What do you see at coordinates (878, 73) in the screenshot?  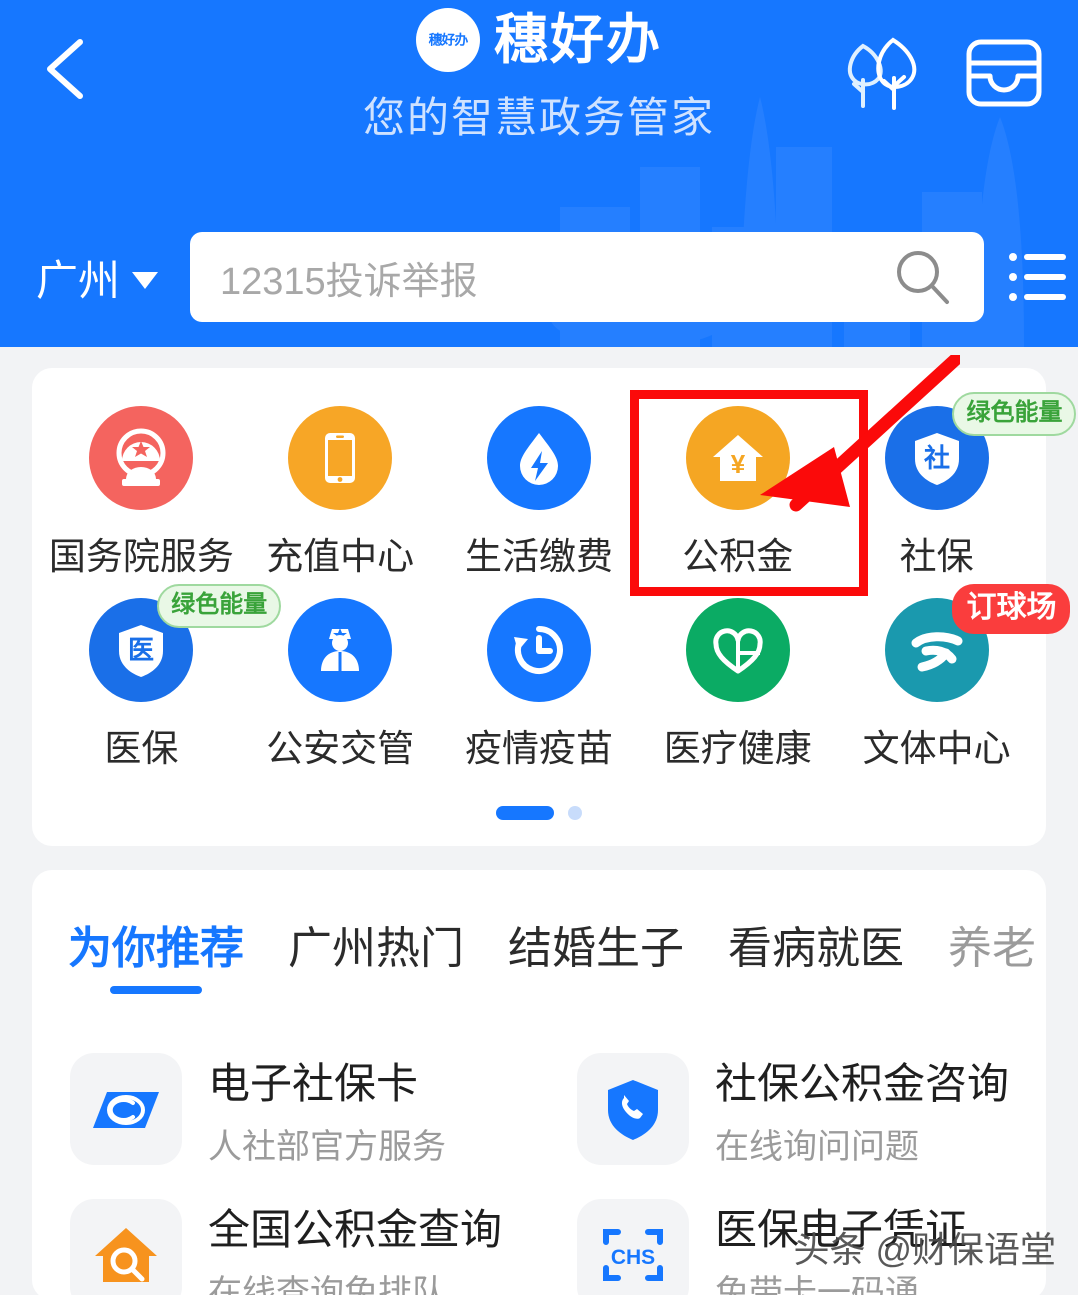 I see `trees-icon` at bounding box center [878, 73].